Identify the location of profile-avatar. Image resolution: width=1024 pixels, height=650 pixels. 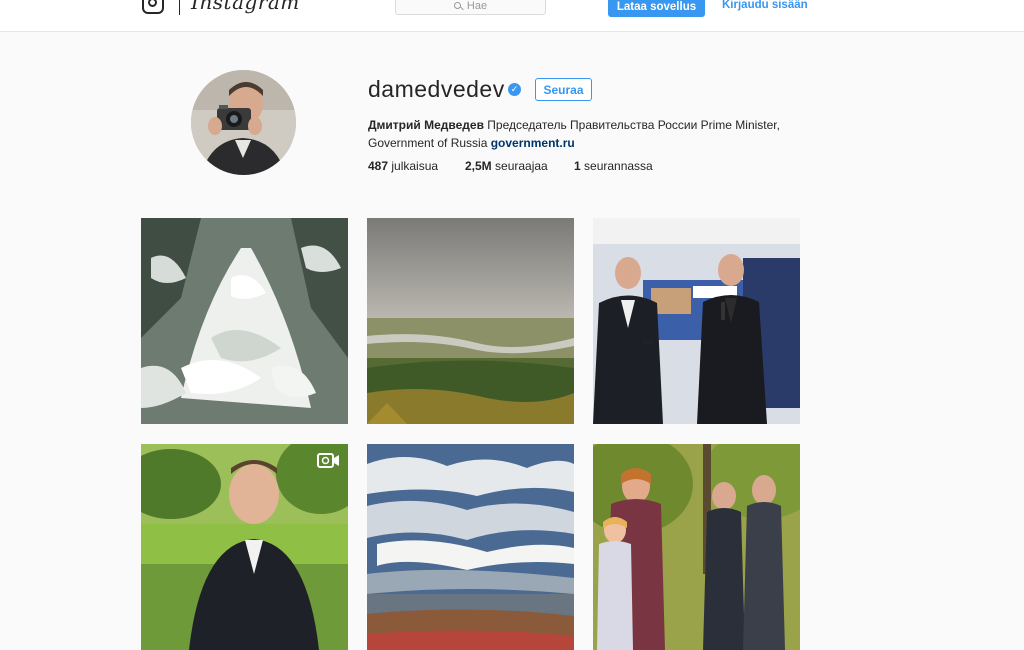
(243, 122).